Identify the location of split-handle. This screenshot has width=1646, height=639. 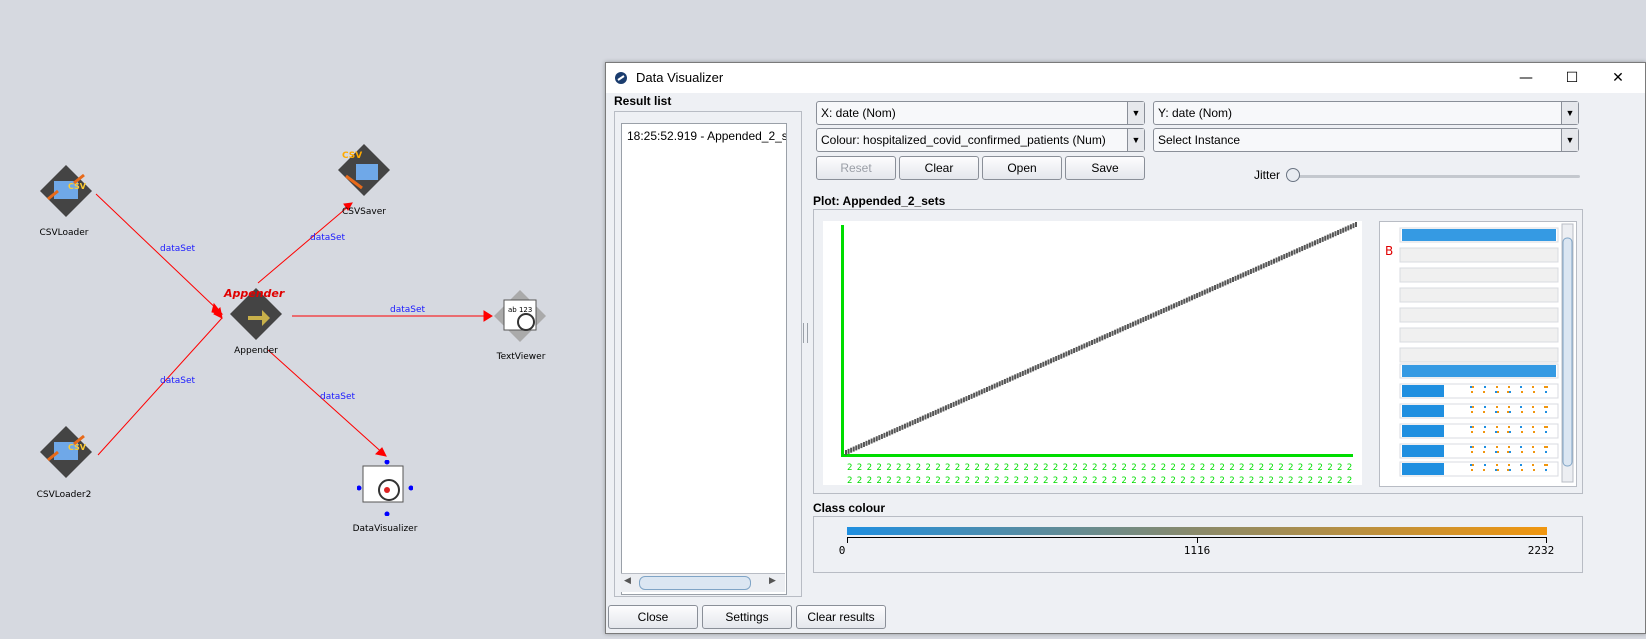
(805, 333).